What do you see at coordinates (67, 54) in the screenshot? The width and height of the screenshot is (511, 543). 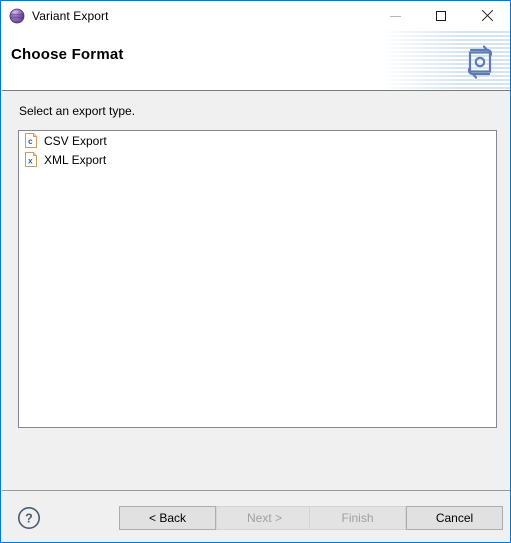 I see `page-title: Choose Format` at bounding box center [67, 54].